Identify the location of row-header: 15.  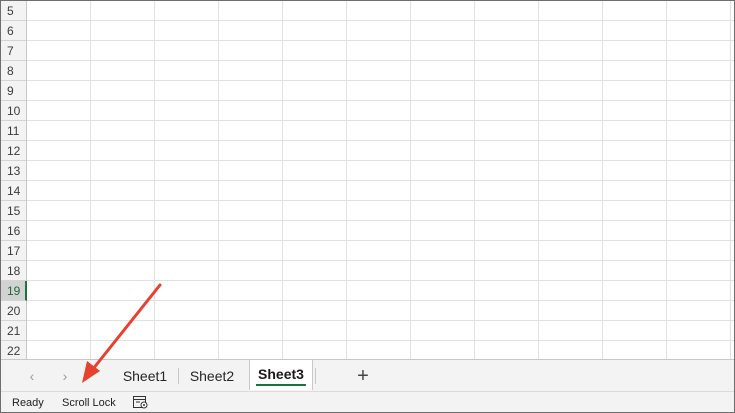
(13, 211).